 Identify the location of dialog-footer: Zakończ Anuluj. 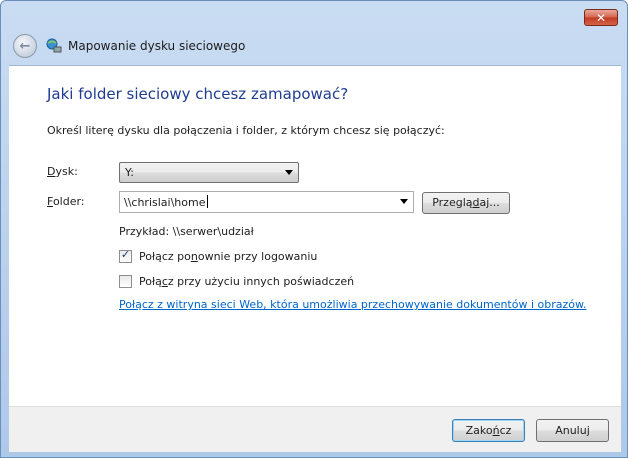
(315, 429).